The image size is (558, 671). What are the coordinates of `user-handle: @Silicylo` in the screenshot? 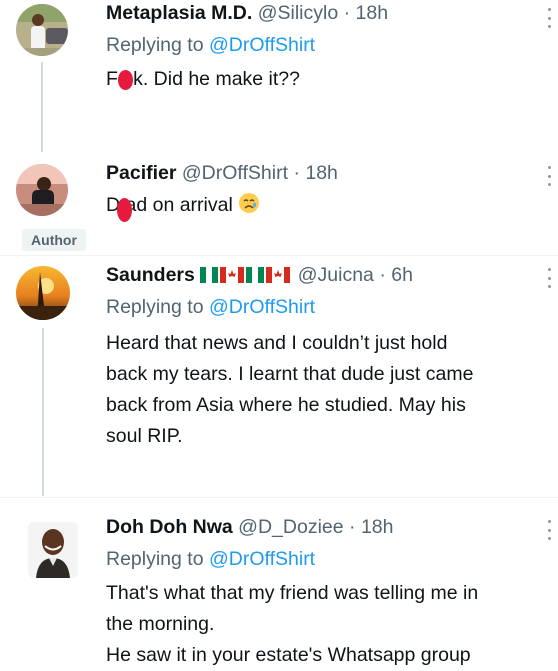 It's located at (298, 13).